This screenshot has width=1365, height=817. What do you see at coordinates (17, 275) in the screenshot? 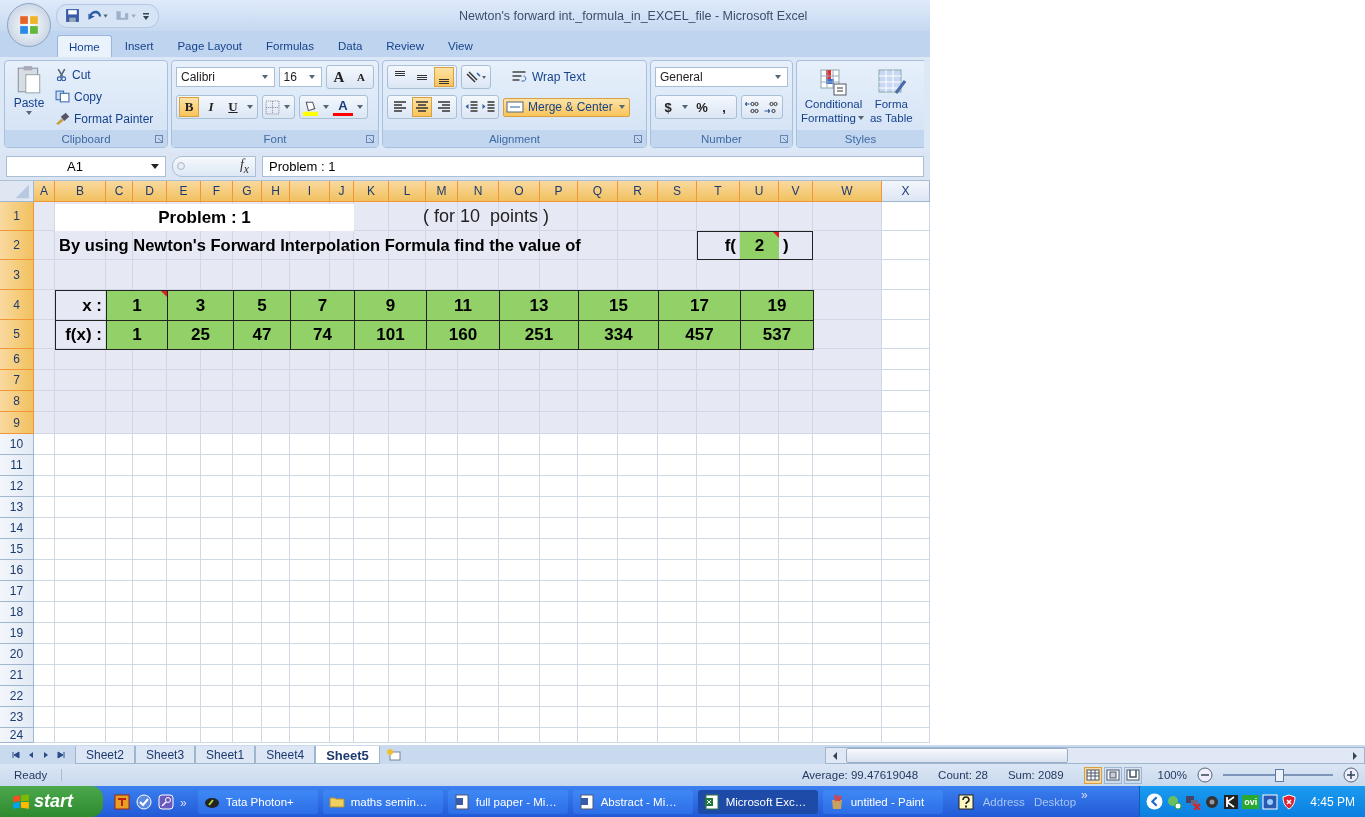
I see `row-header: 3` at bounding box center [17, 275].